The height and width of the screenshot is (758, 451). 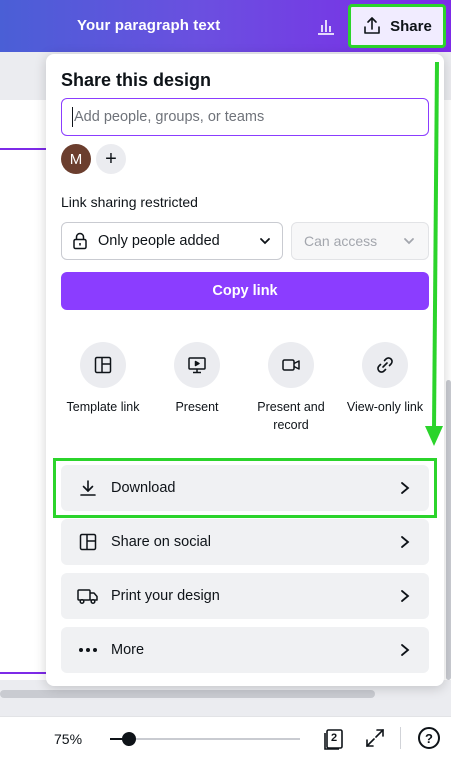 I want to click on vertical-scrollbar, so click(x=448, y=530).